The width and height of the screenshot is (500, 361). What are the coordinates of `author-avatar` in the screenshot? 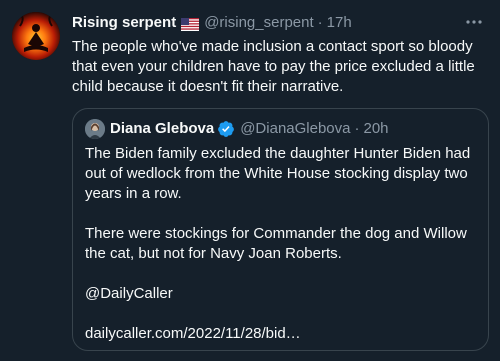 It's located at (36, 36).